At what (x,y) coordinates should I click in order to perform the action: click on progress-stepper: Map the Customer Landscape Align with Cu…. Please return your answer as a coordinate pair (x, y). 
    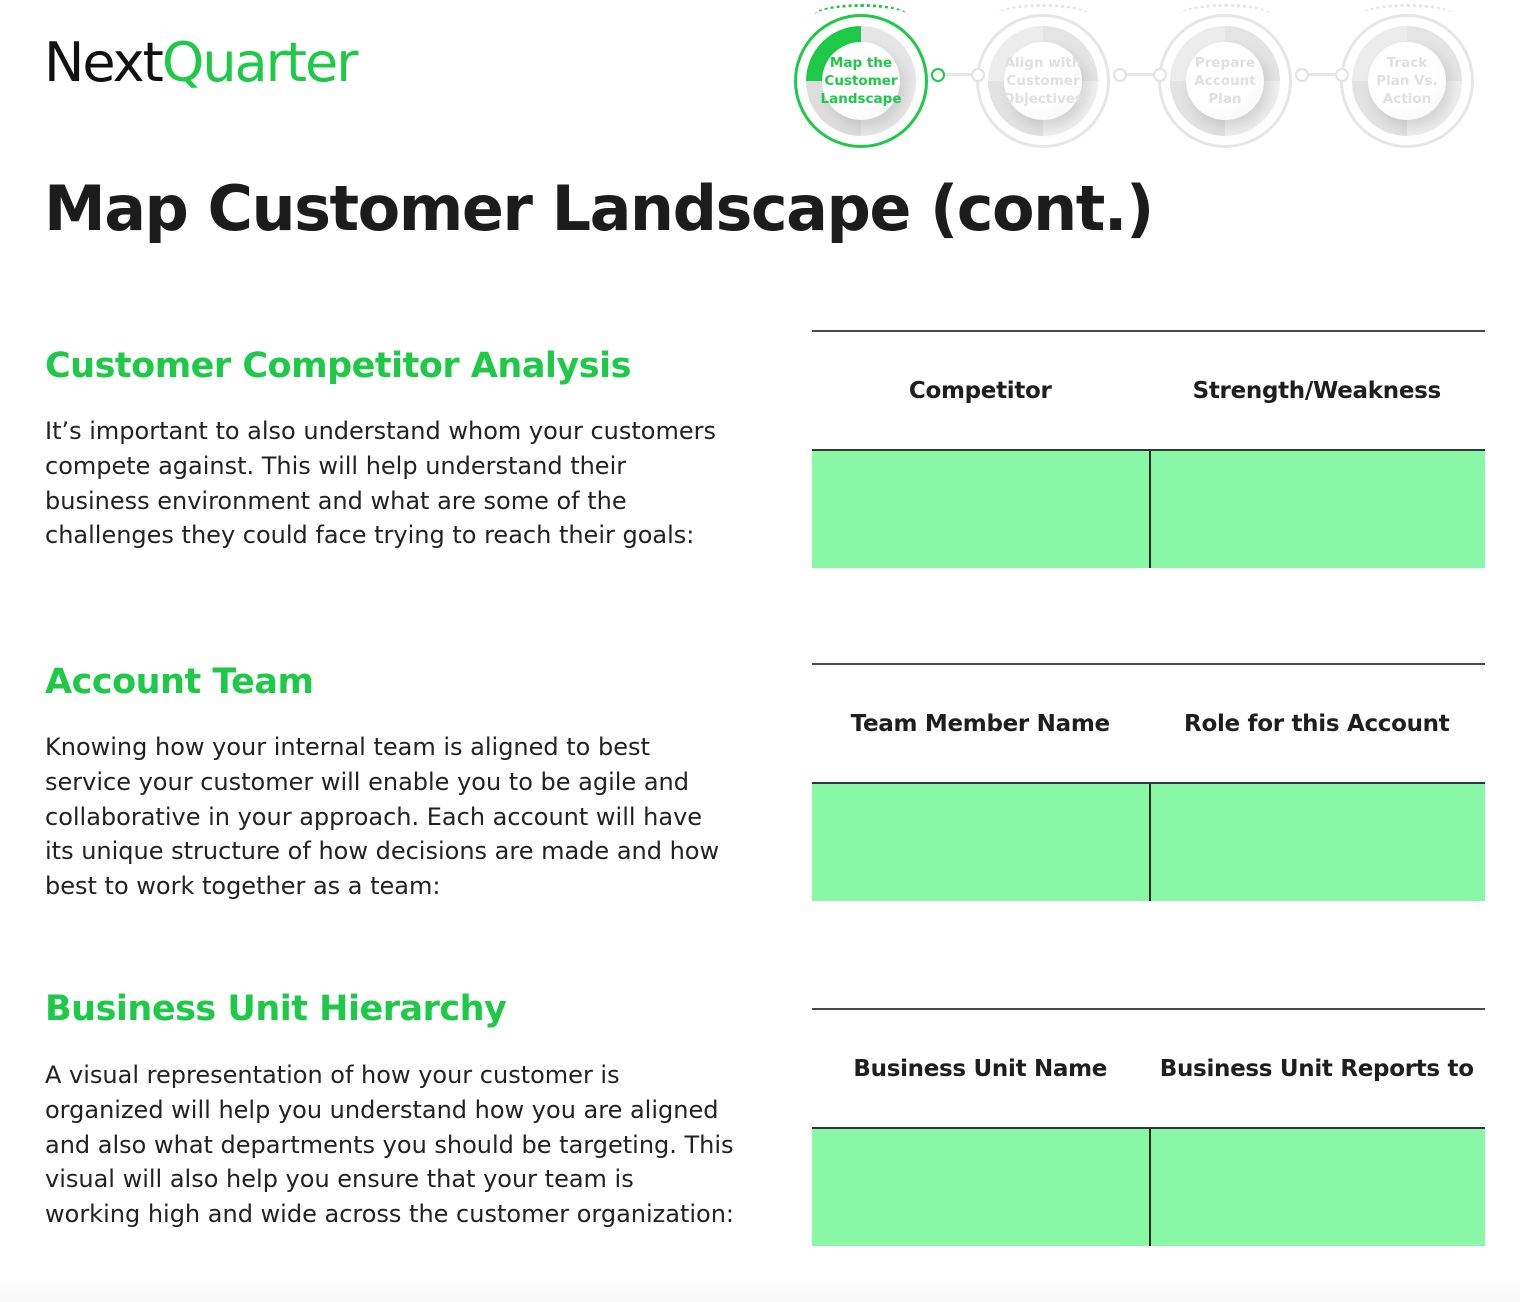
    Looking at the image, I should click on (1150, 80).